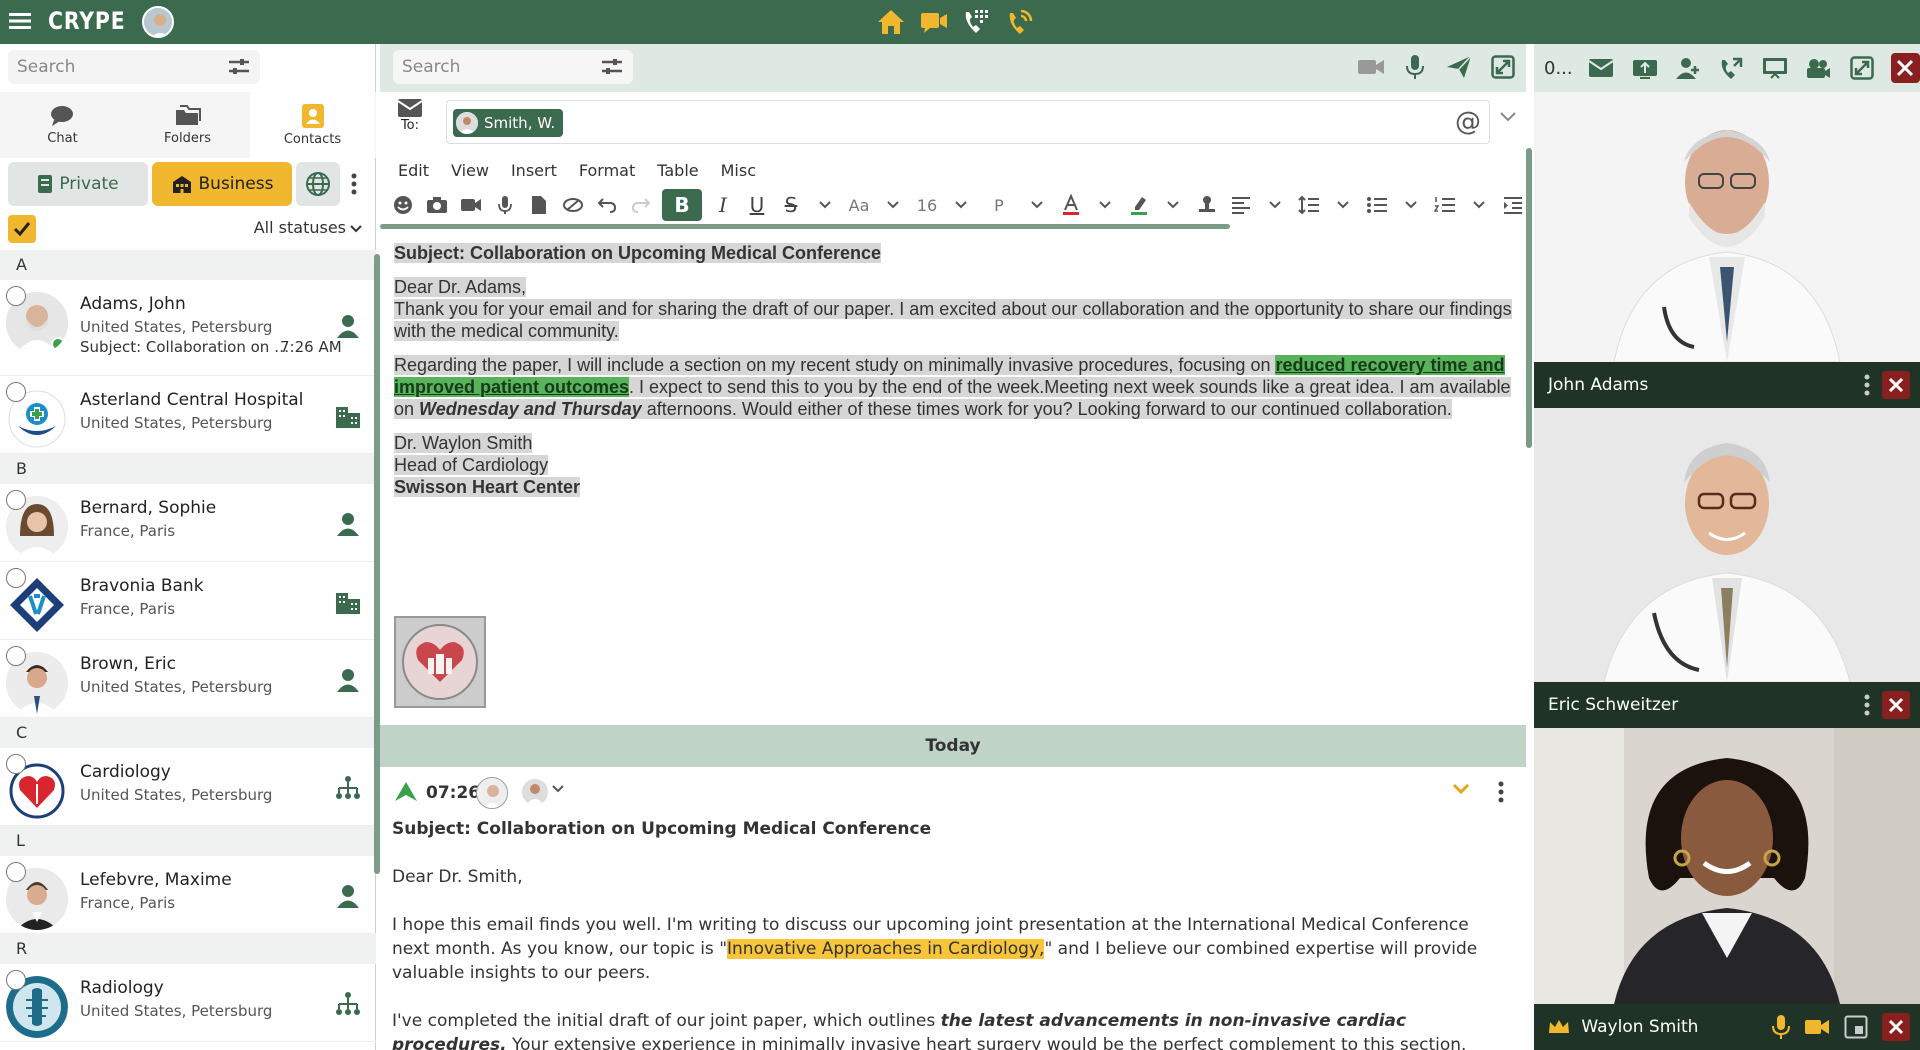  What do you see at coordinates (188, 601) in the screenshot?
I see `contact-item: Bravonia Bank France, Paris` at bounding box center [188, 601].